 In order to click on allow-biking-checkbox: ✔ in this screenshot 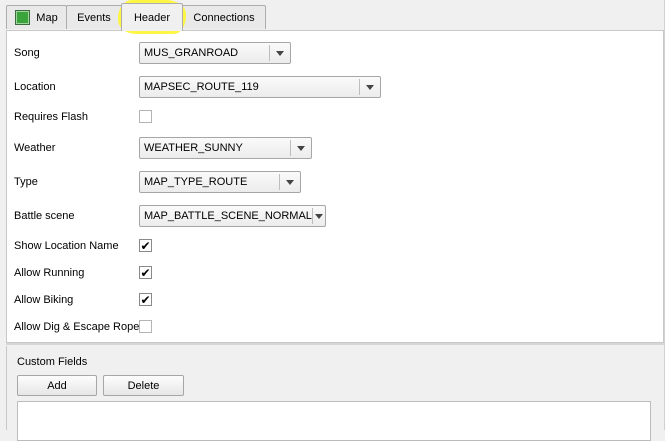, I will do `click(145, 299)`.